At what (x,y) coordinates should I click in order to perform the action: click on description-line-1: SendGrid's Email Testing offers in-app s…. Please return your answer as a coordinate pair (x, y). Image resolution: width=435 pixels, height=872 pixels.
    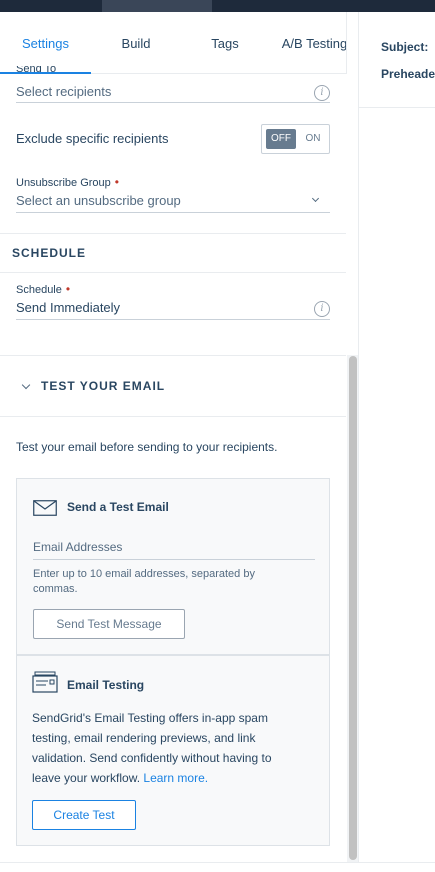
    Looking at the image, I should click on (150, 718).